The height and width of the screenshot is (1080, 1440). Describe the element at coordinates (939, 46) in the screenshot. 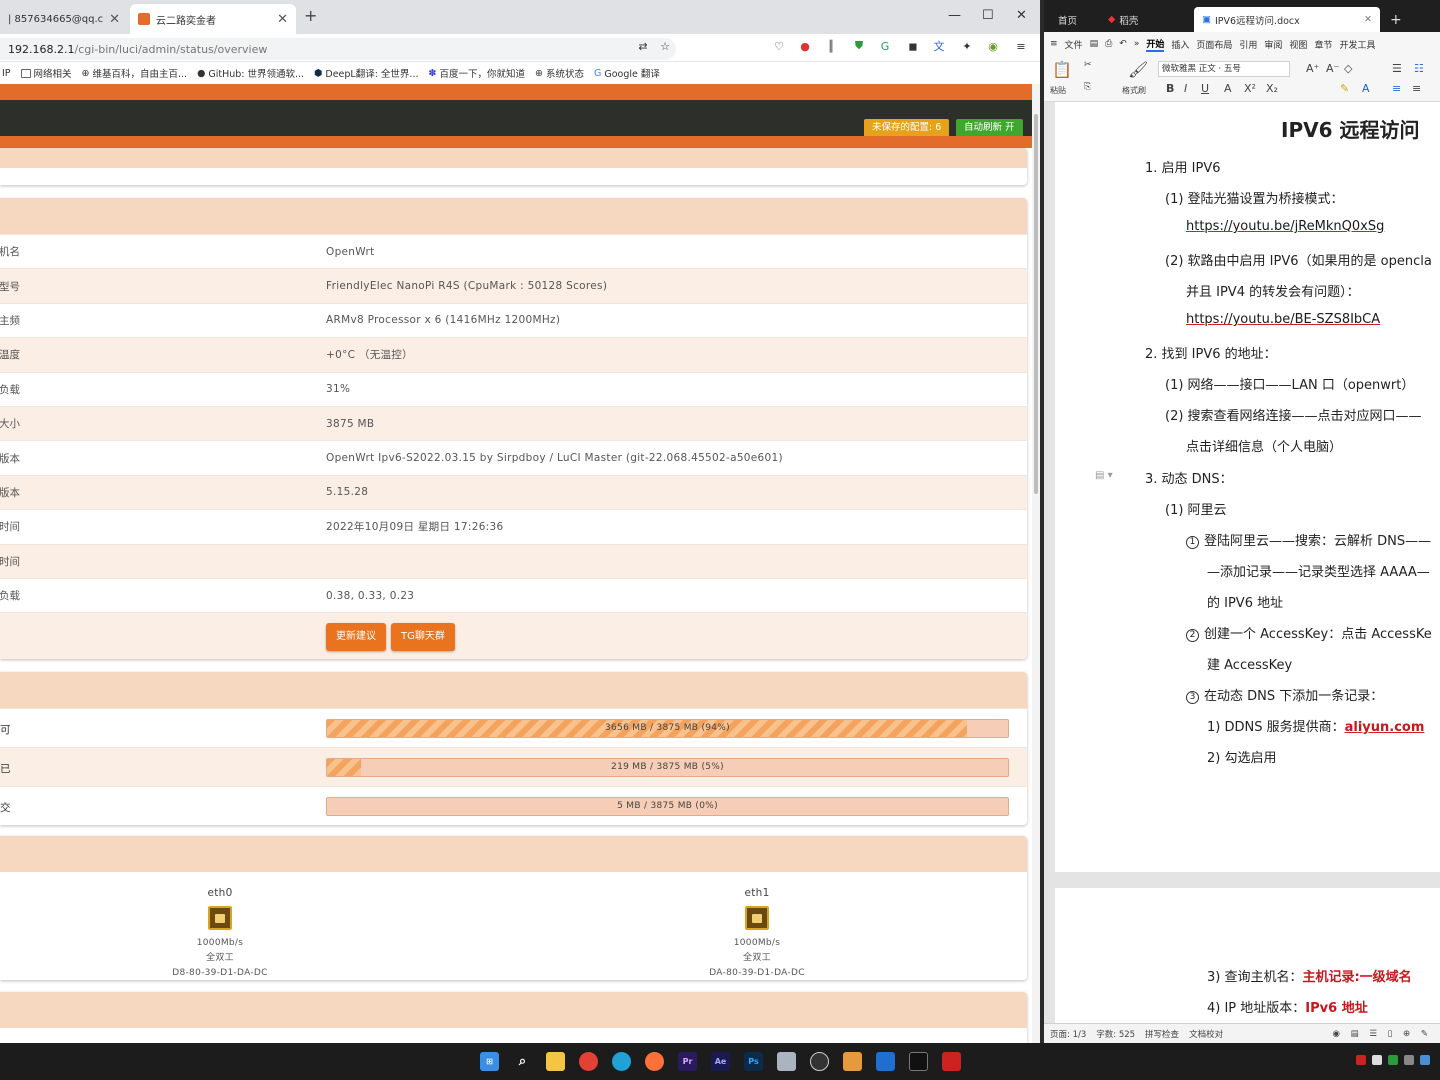

I see `translator-icon: 文` at that location.